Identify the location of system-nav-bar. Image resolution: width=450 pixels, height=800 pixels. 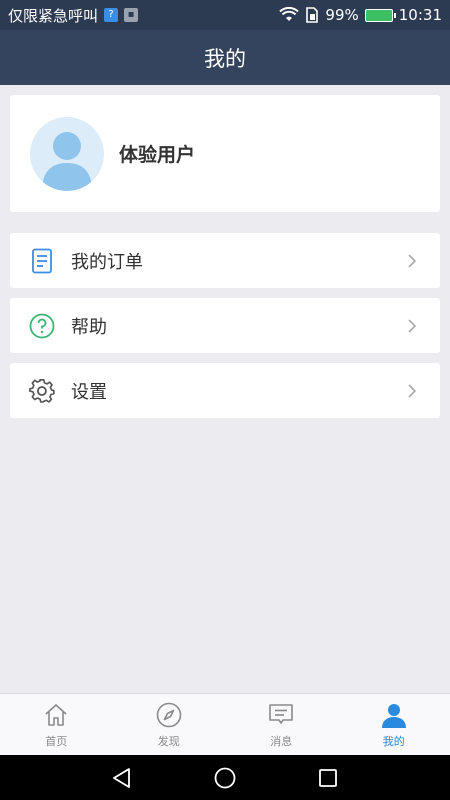
(225, 777).